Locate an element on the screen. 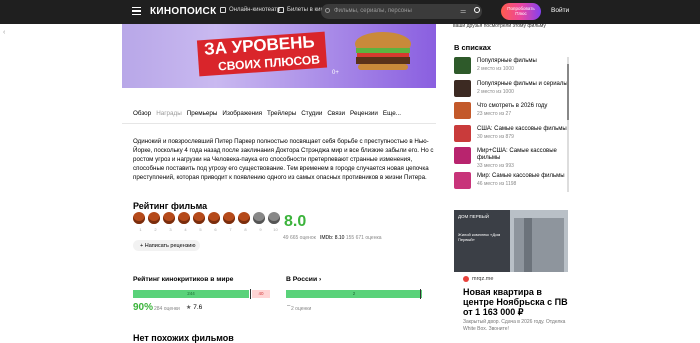  list-item-title: Мир: Самые кассовые фильмы is located at coordinates (521, 176).